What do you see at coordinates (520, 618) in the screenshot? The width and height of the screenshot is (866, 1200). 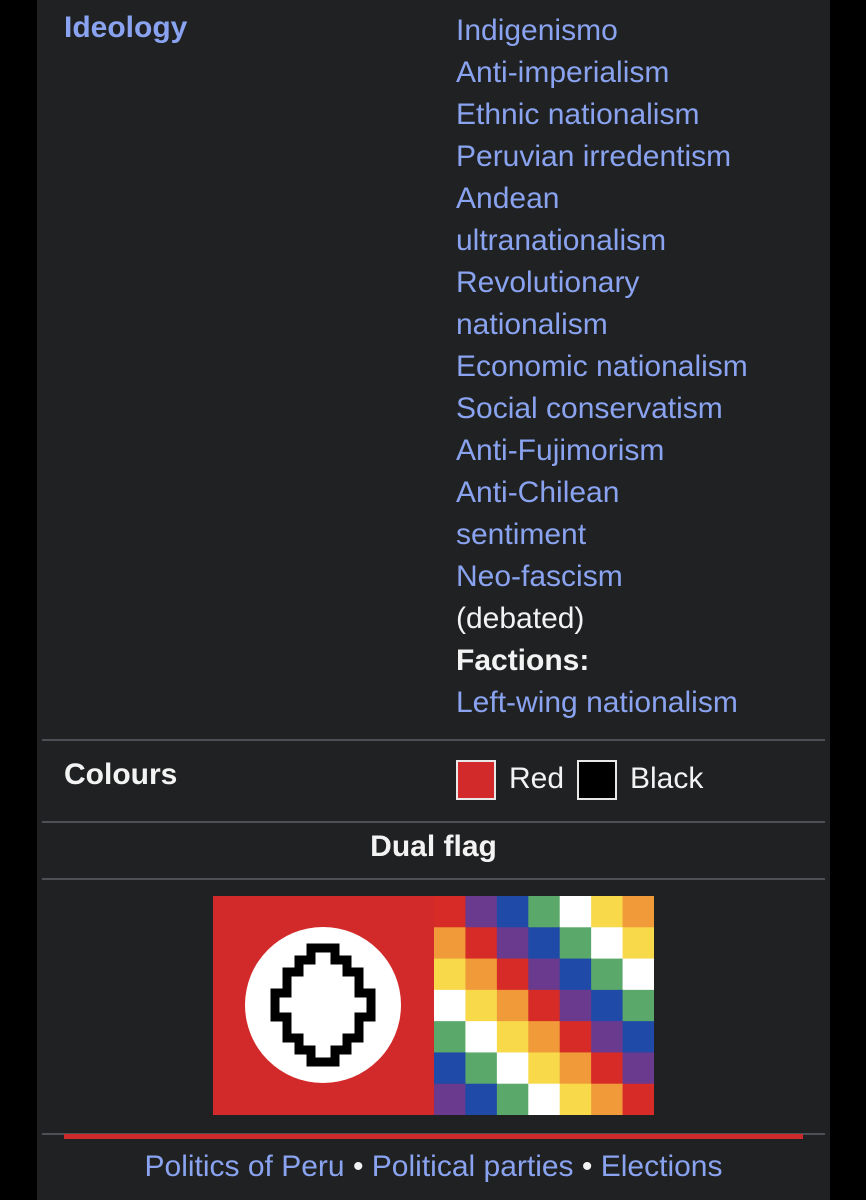 I see `ideology-note: (debated)` at bounding box center [520, 618].